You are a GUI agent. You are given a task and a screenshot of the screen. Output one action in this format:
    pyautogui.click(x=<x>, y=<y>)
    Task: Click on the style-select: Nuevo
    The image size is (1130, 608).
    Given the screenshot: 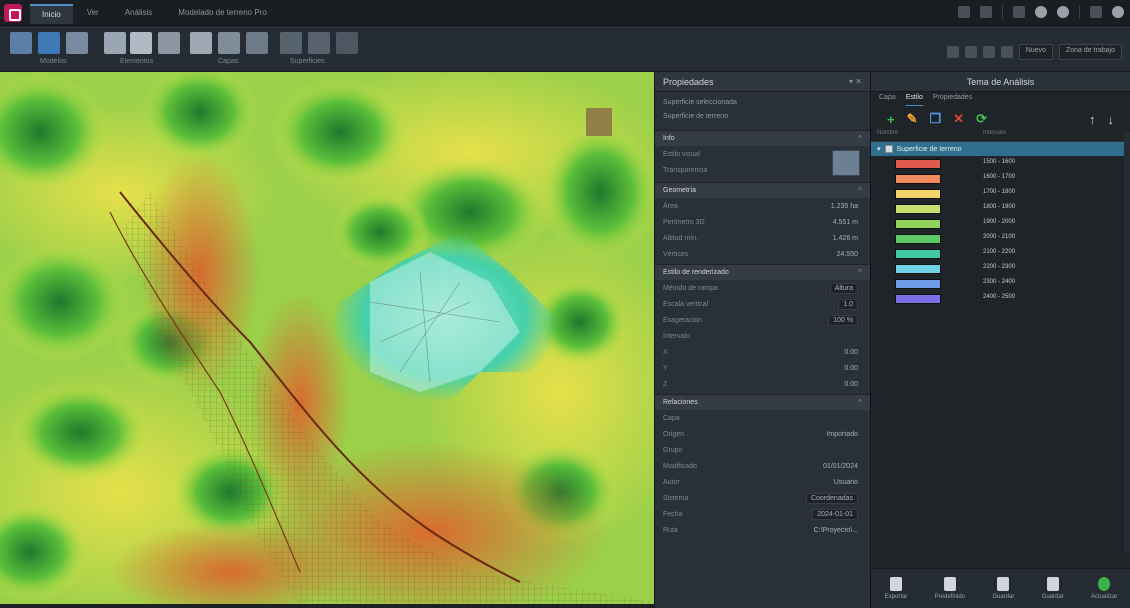 What is the action you would take?
    pyautogui.click(x=1035, y=52)
    